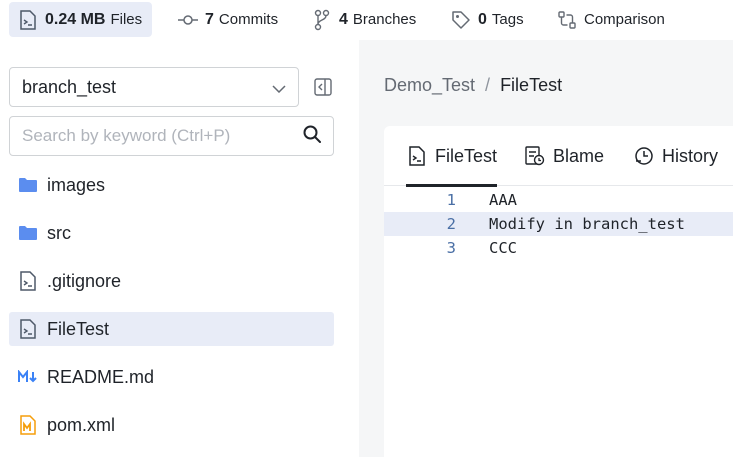 The width and height of the screenshot is (733, 457). Describe the element at coordinates (420, 200) in the screenshot. I see `line-number: 1` at that location.